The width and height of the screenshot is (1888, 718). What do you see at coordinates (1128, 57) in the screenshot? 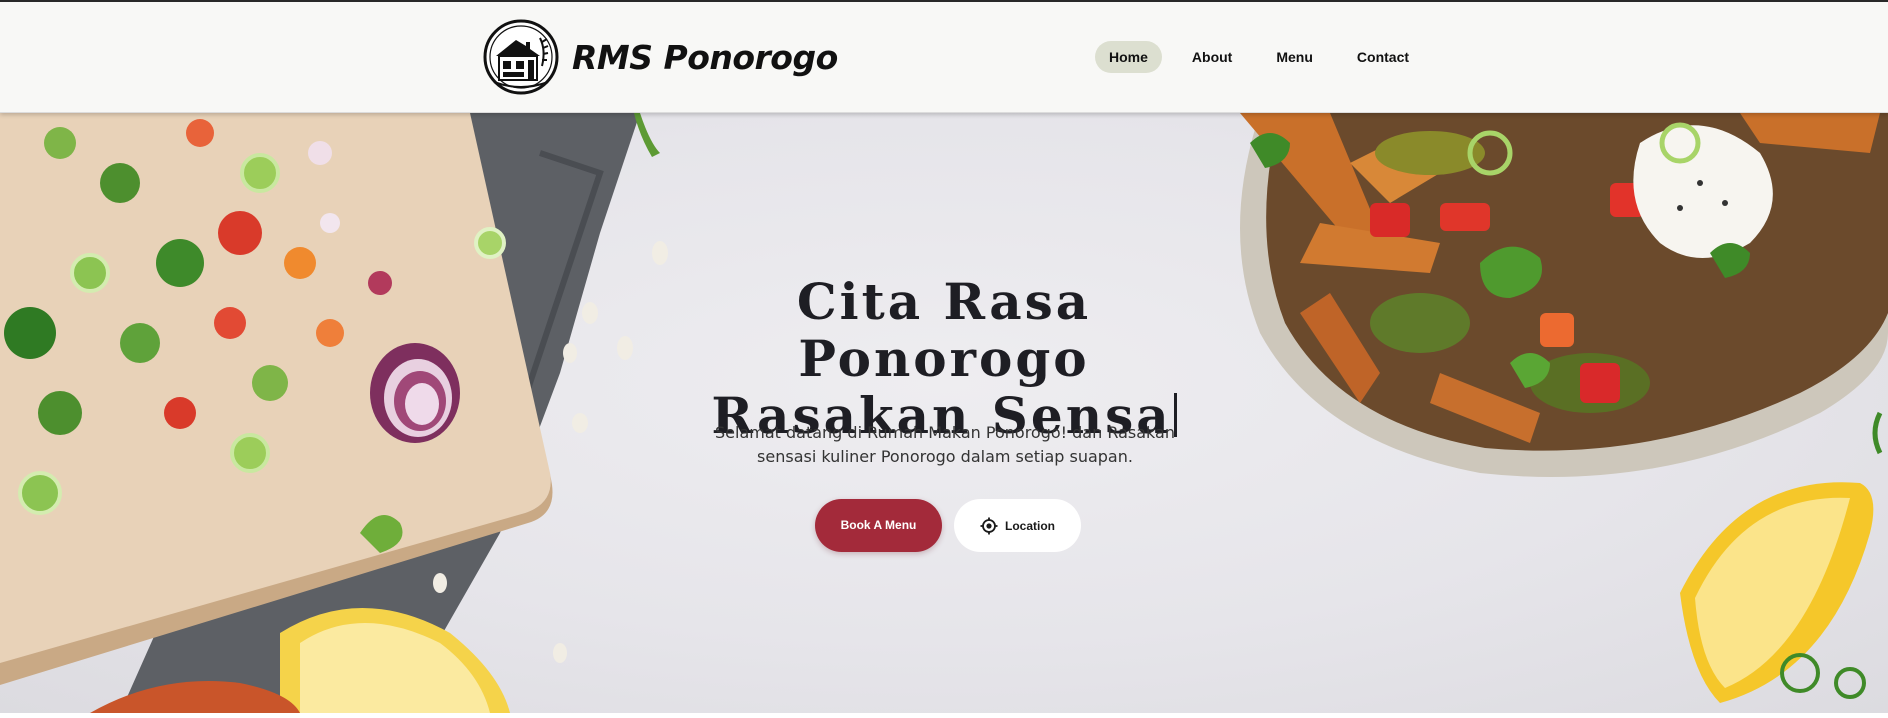
I see `nav-item-home: Home` at bounding box center [1128, 57].